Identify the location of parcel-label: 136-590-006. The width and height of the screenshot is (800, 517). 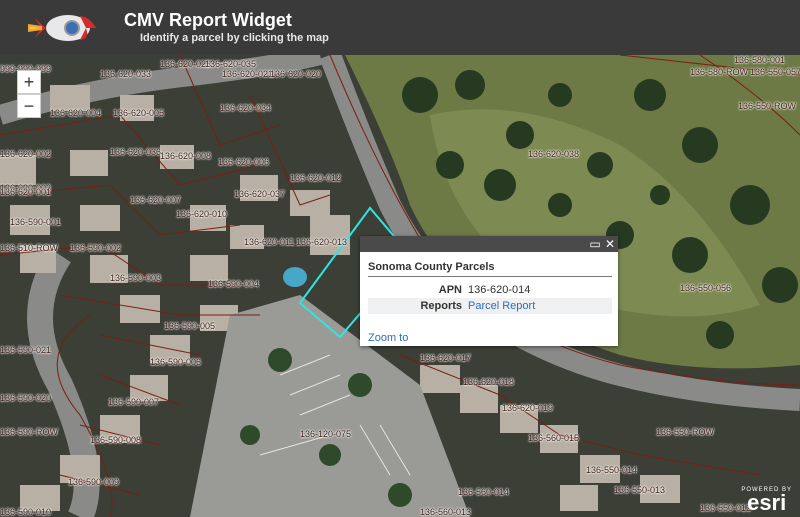
(176, 362).